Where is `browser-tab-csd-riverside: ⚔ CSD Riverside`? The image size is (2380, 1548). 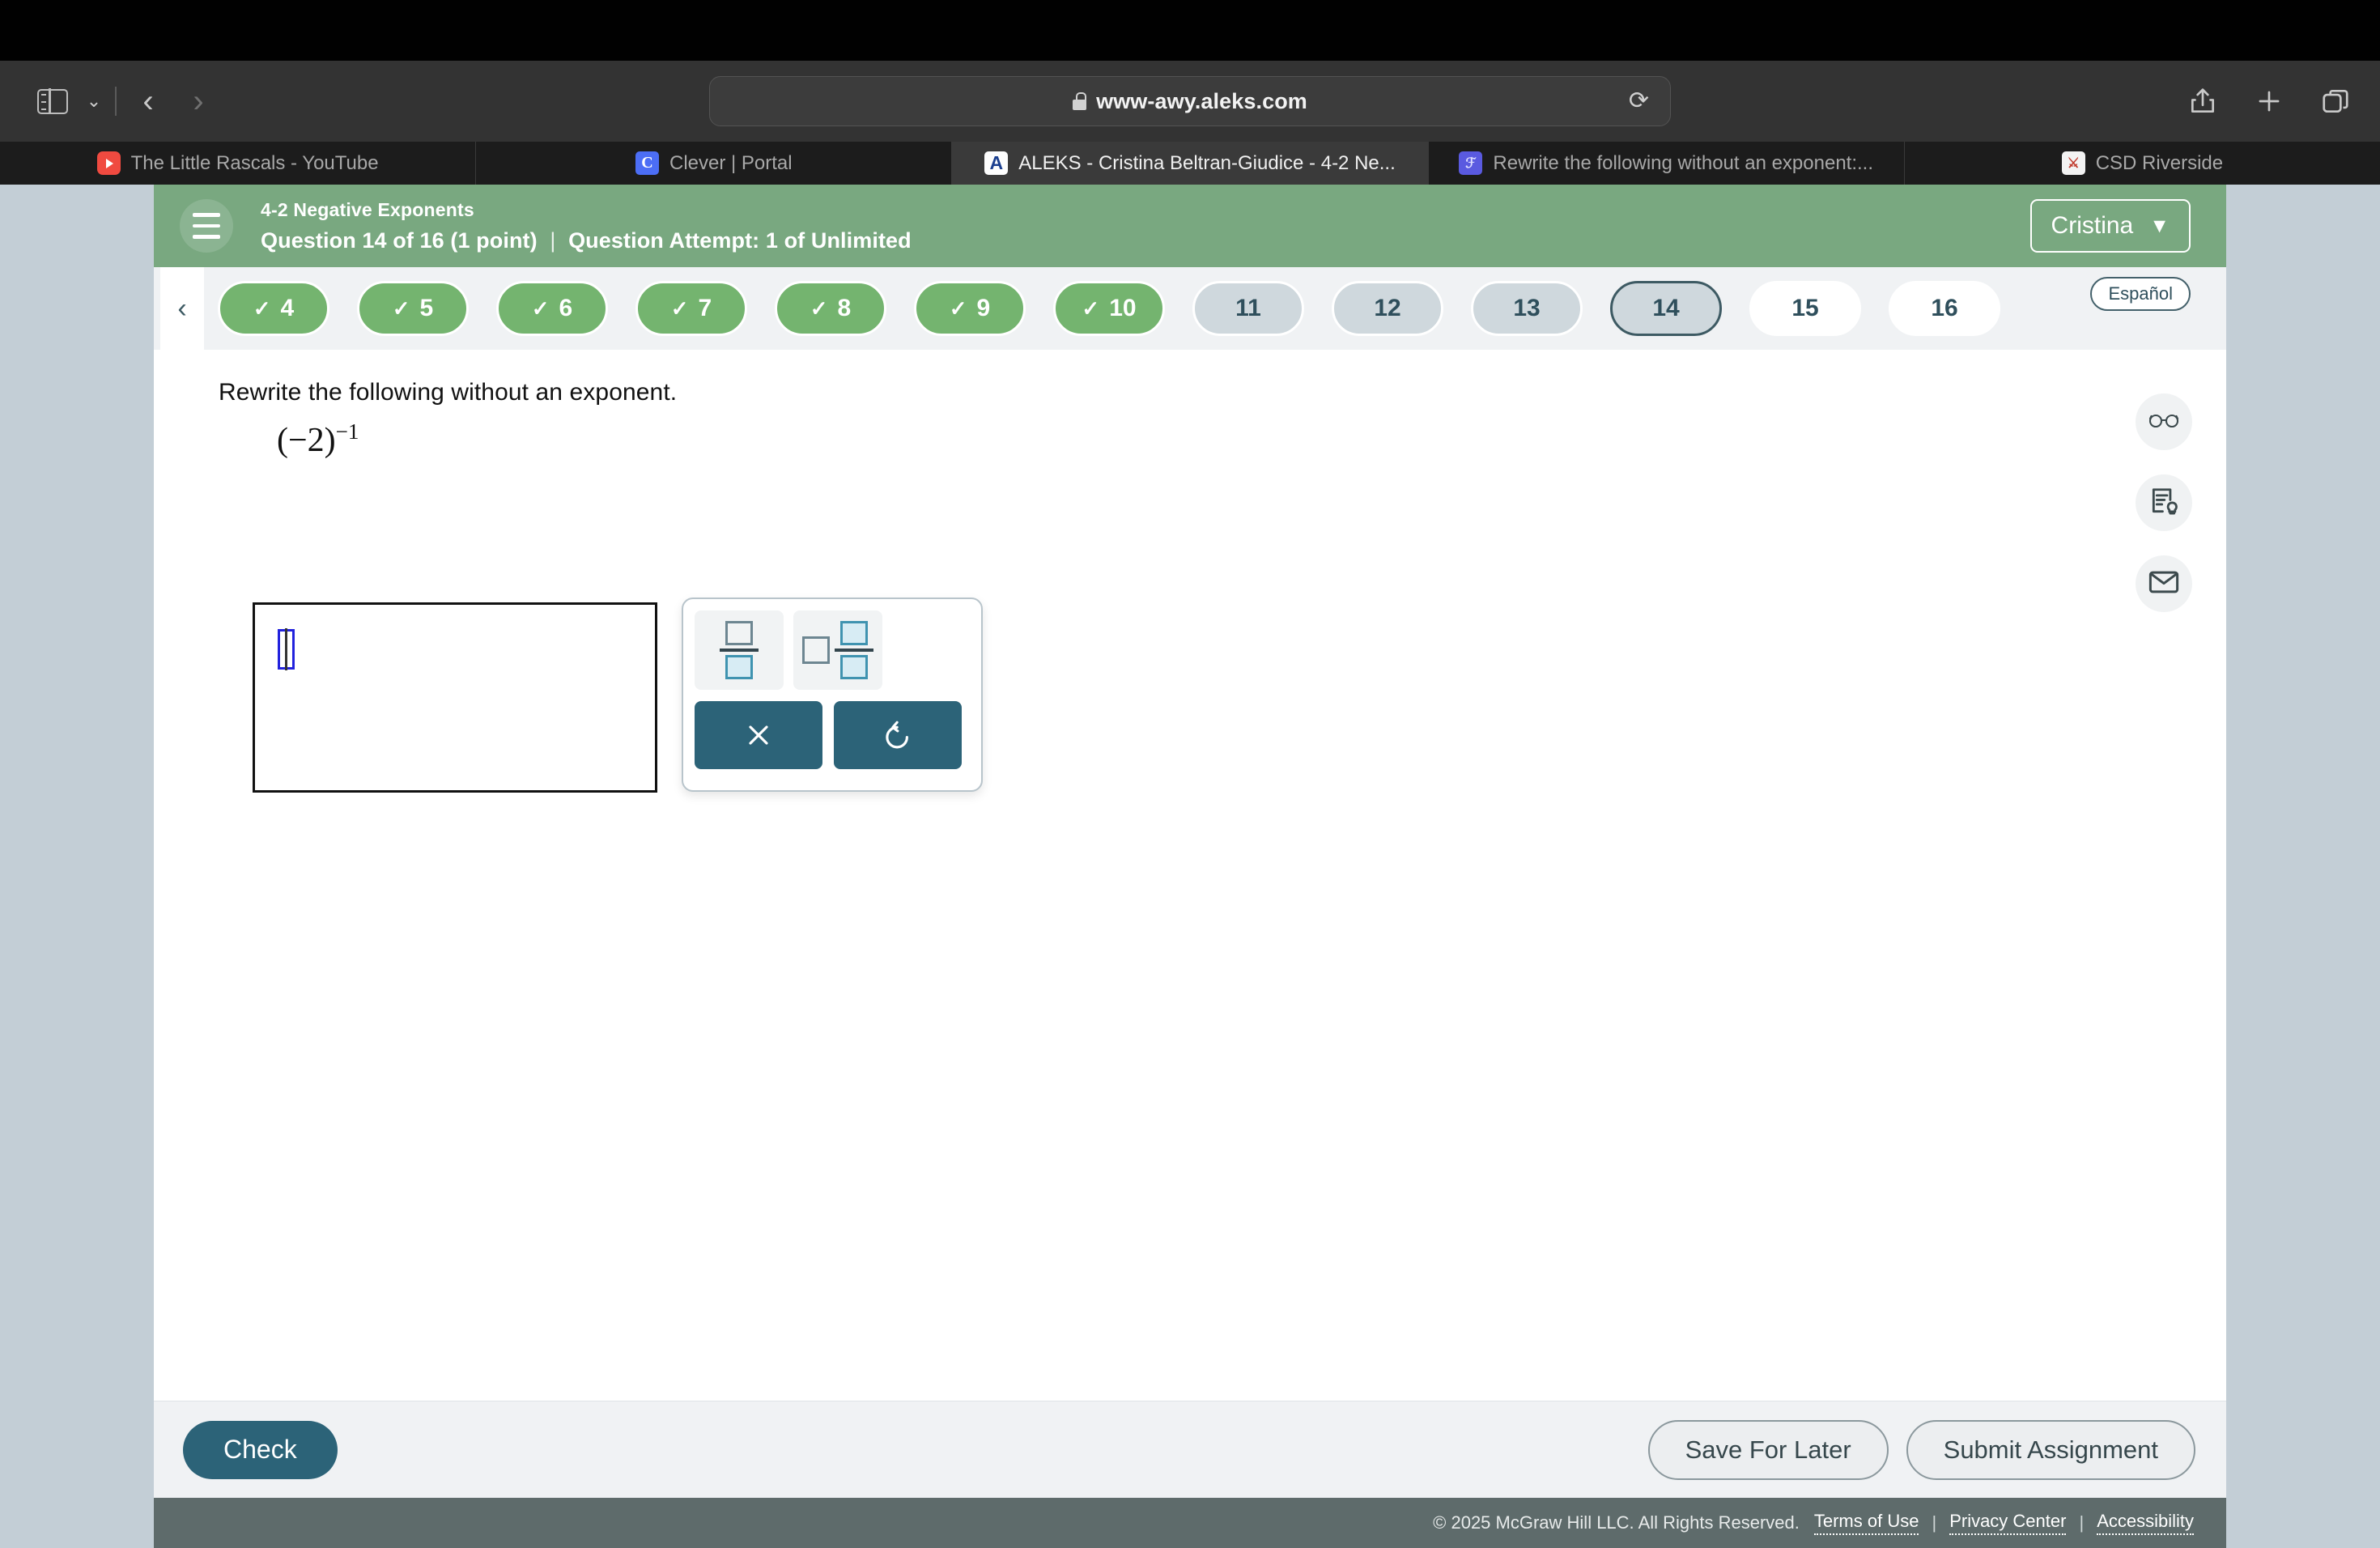 browser-tab-csd-riverside: ⚔ CSD Riverside is located at coordinates (2142, 164).